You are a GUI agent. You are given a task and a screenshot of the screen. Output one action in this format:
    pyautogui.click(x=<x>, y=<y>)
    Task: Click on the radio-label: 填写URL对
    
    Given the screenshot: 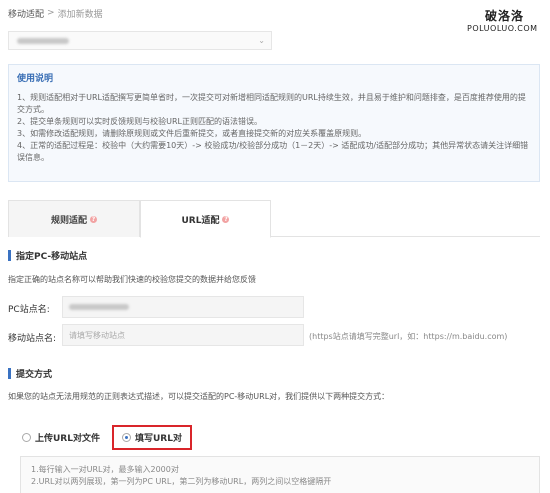 What is the action you would take?
    pyautogui.click(x=158, y=439)
    